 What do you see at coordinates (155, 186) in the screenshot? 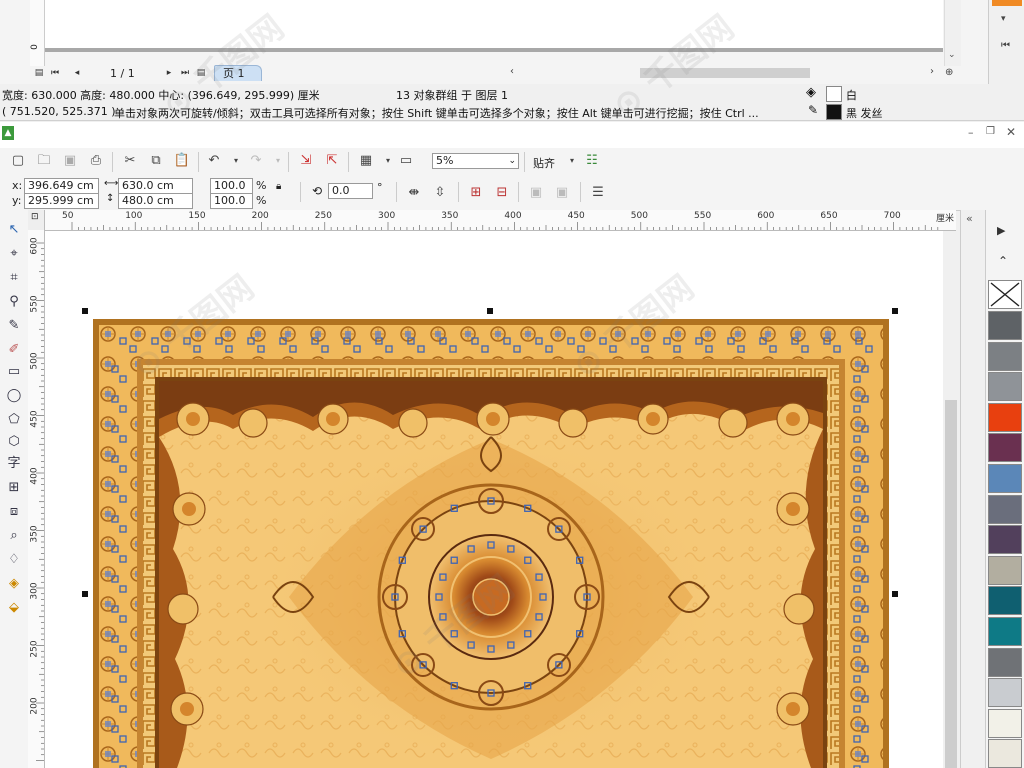
I see `width-field: 630.0 cm` at bounding box center [155, 186].